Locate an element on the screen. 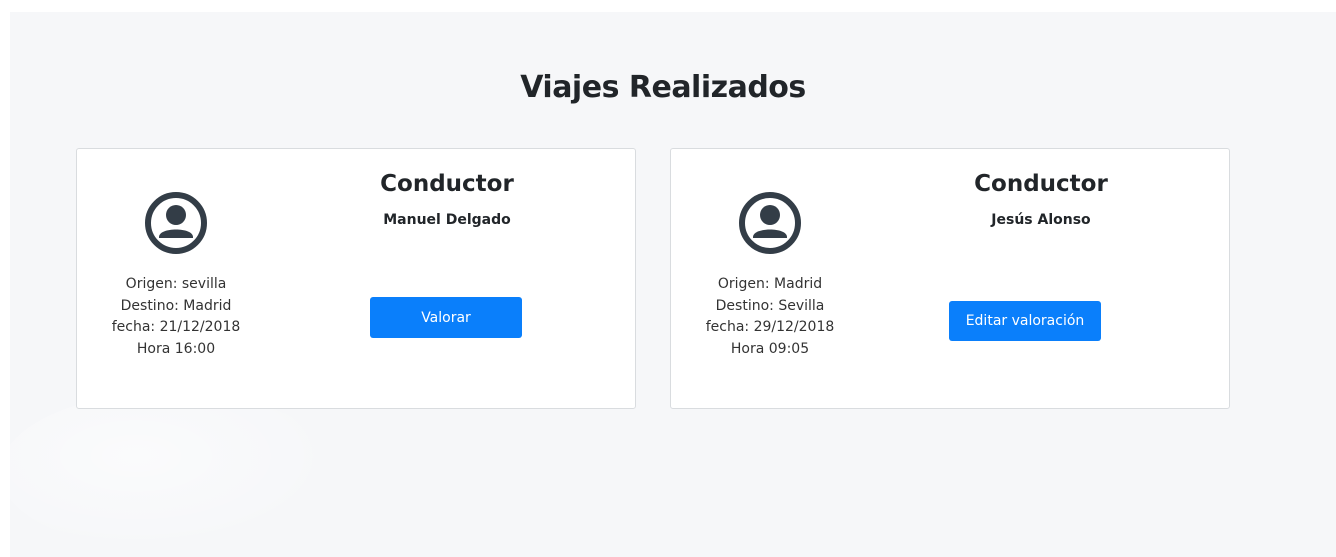 The height and width of the screenshot is (557, 1336). trip-time: Hora 16:00 is located at coordinates (176, 348).